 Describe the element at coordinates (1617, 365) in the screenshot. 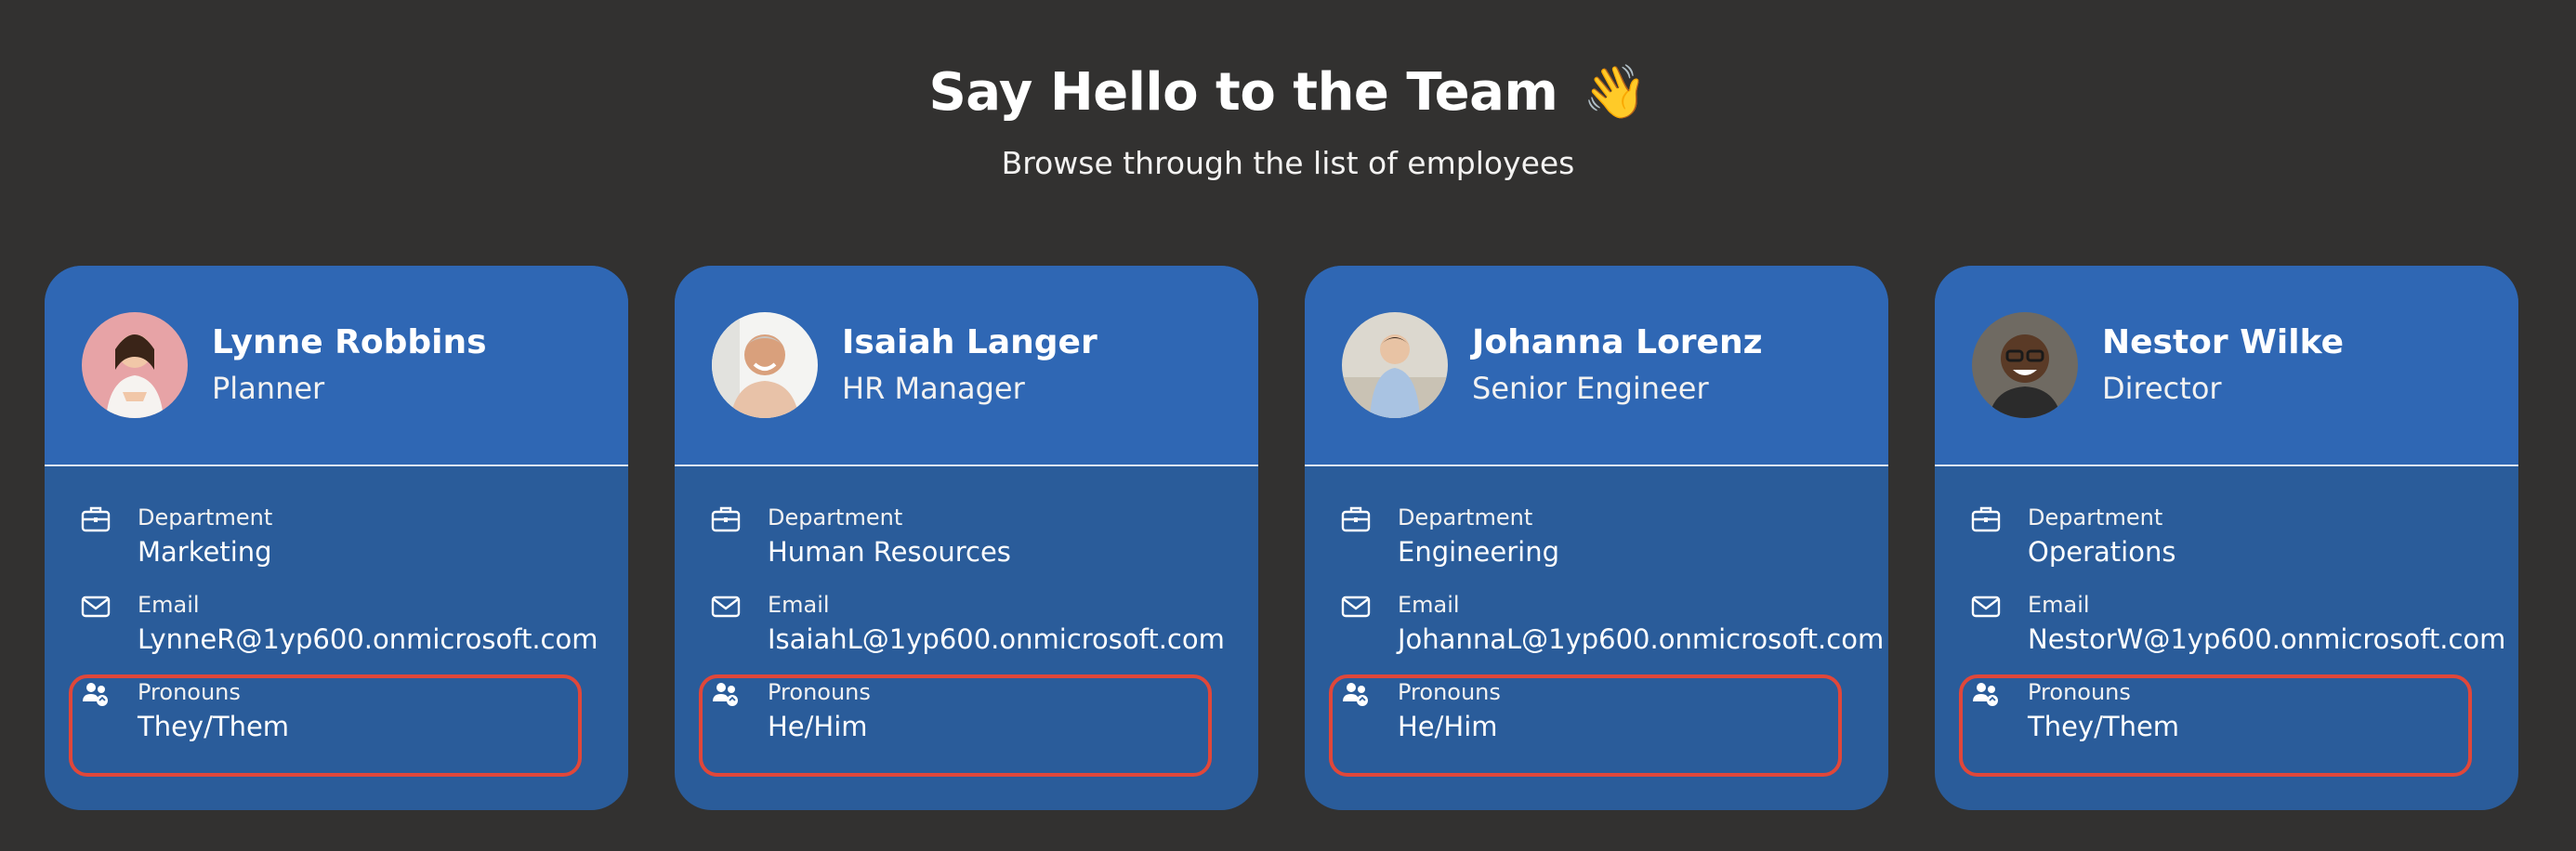

I see `employee-identity: Johanna Lorenz Senior Engineer` at that location.